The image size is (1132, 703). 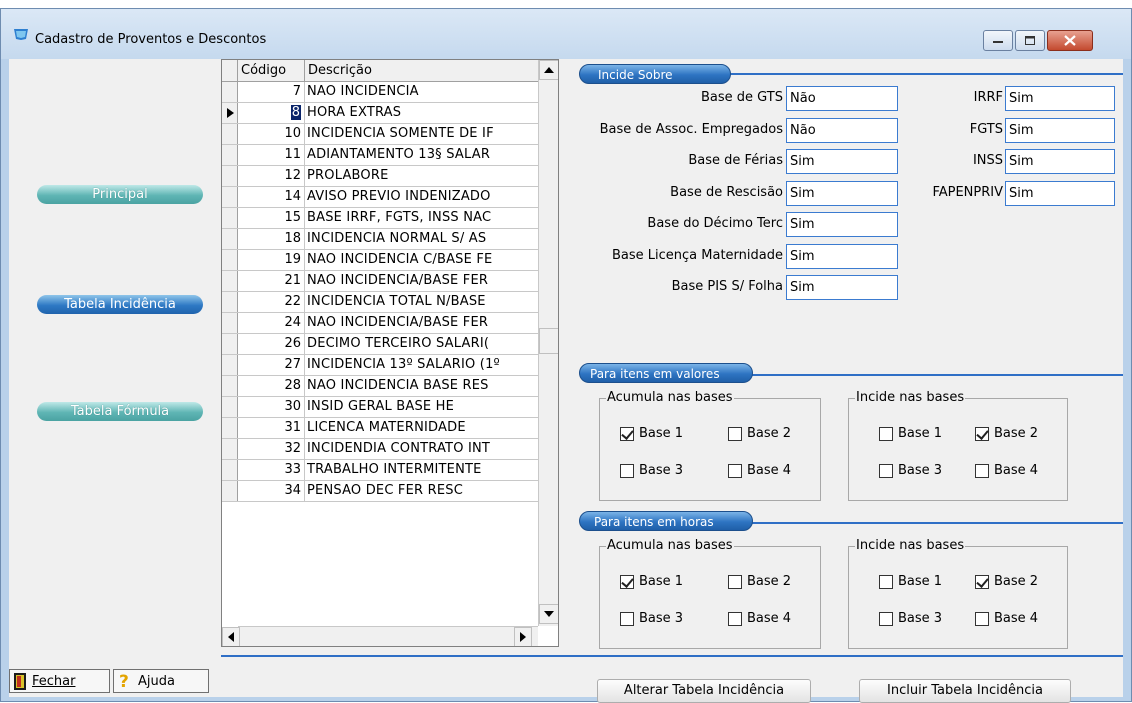 I want to click on cell-codigo: 22, so click(x=271, y=302).